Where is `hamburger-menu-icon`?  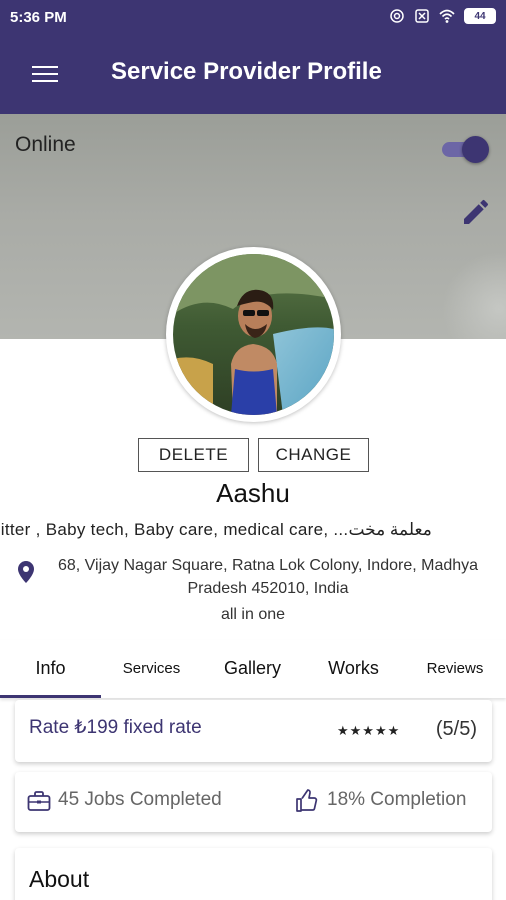
hamburger-menu-icon is located at coordinates (45, 75).